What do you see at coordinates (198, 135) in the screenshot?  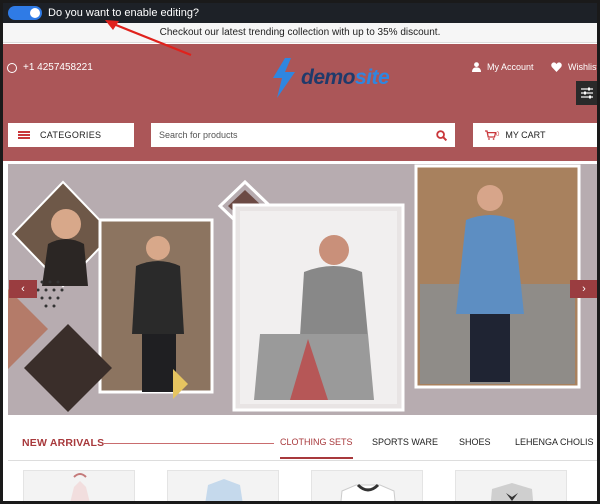 I see `search-input: Search for products` at bounding box center [198, 135].